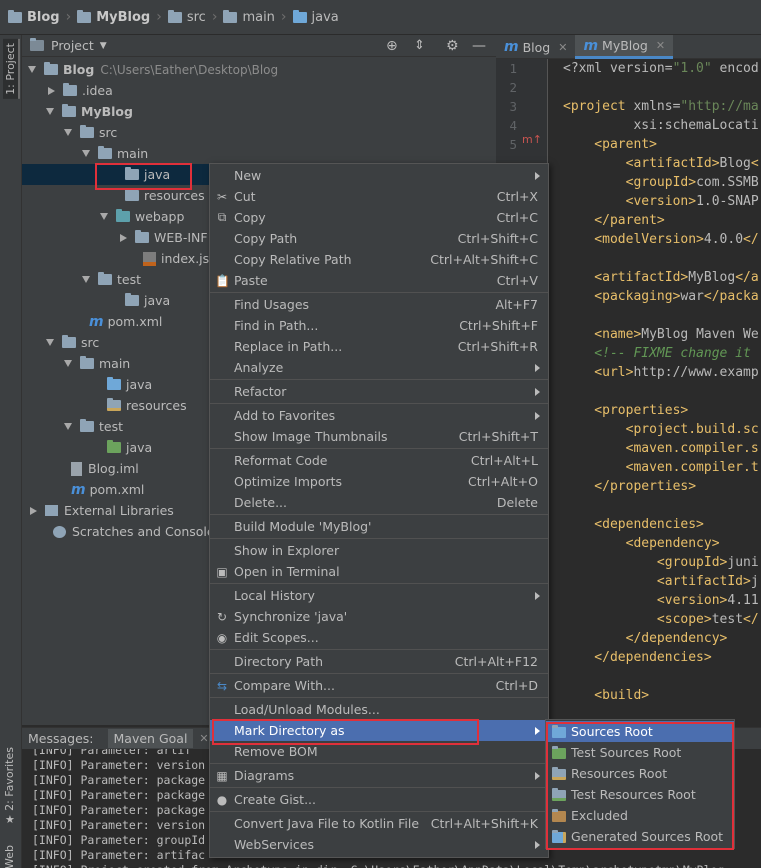 The image size is (761, 868). Describe the element at coordinates (135, 321) in the screenshot. I see `tree-node-label: pom.xml` at that location.